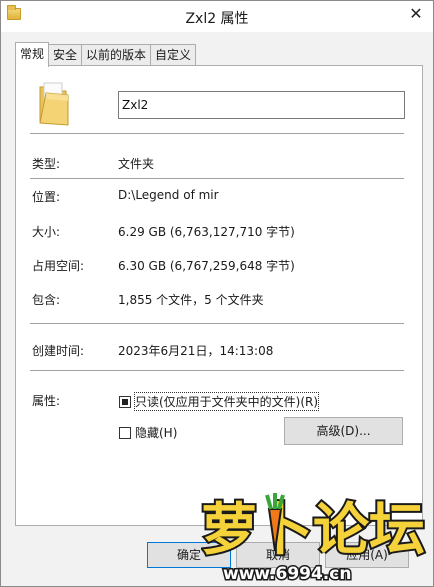 The width and height of the screenshot is (434, 587). Describe the element at coordinates (125, 432) in the screenshot. I see `hidden-checkbox-box` at that location.